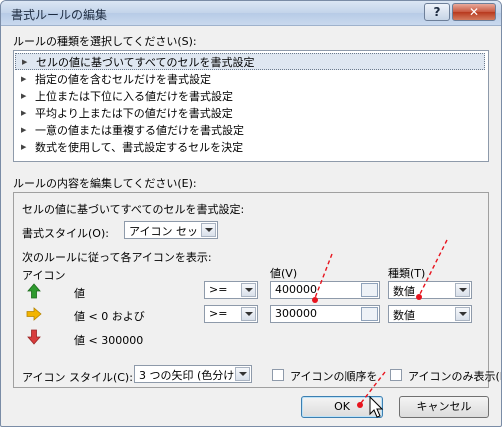  I want to click on rule-type-label: ルールの種類を選択してください(S):, so click(105, 41).